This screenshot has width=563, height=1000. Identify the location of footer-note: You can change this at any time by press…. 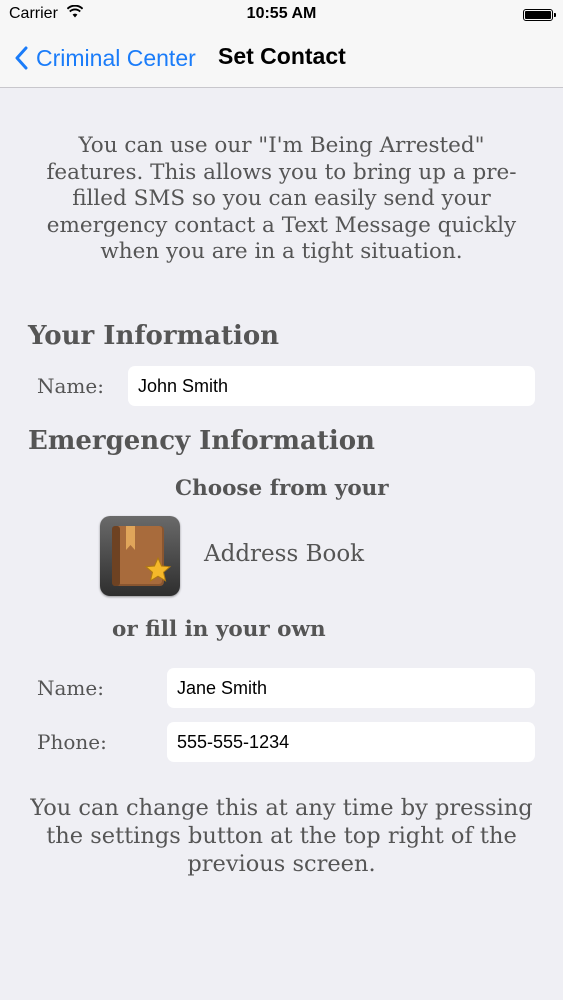
(281, 836).